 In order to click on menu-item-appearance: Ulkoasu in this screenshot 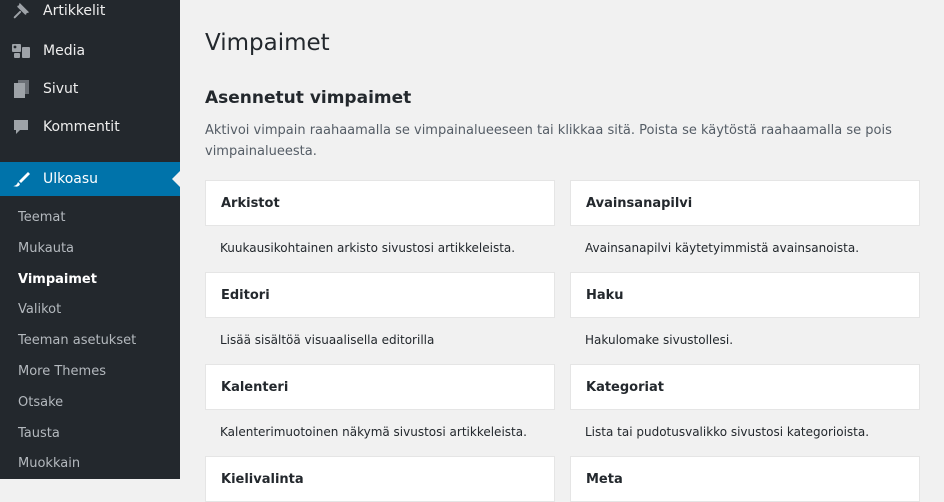, I will do `click(90, 179)`.